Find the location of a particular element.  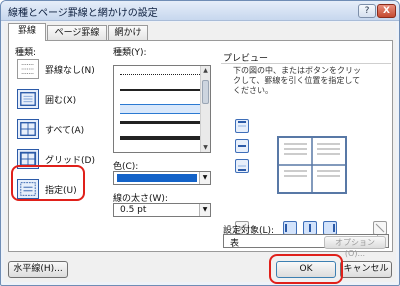

border-bottom-icon is located at coordinates (242, 168).